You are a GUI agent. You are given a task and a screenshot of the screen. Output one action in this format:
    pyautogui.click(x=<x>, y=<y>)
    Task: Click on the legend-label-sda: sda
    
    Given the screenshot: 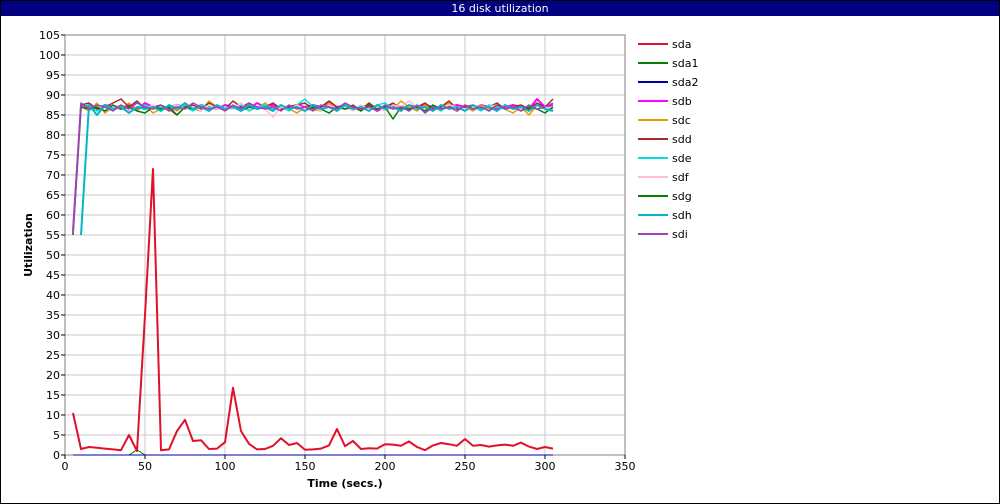 What is the action you would take?
    pyautogui.click(x=681, y=44)
    